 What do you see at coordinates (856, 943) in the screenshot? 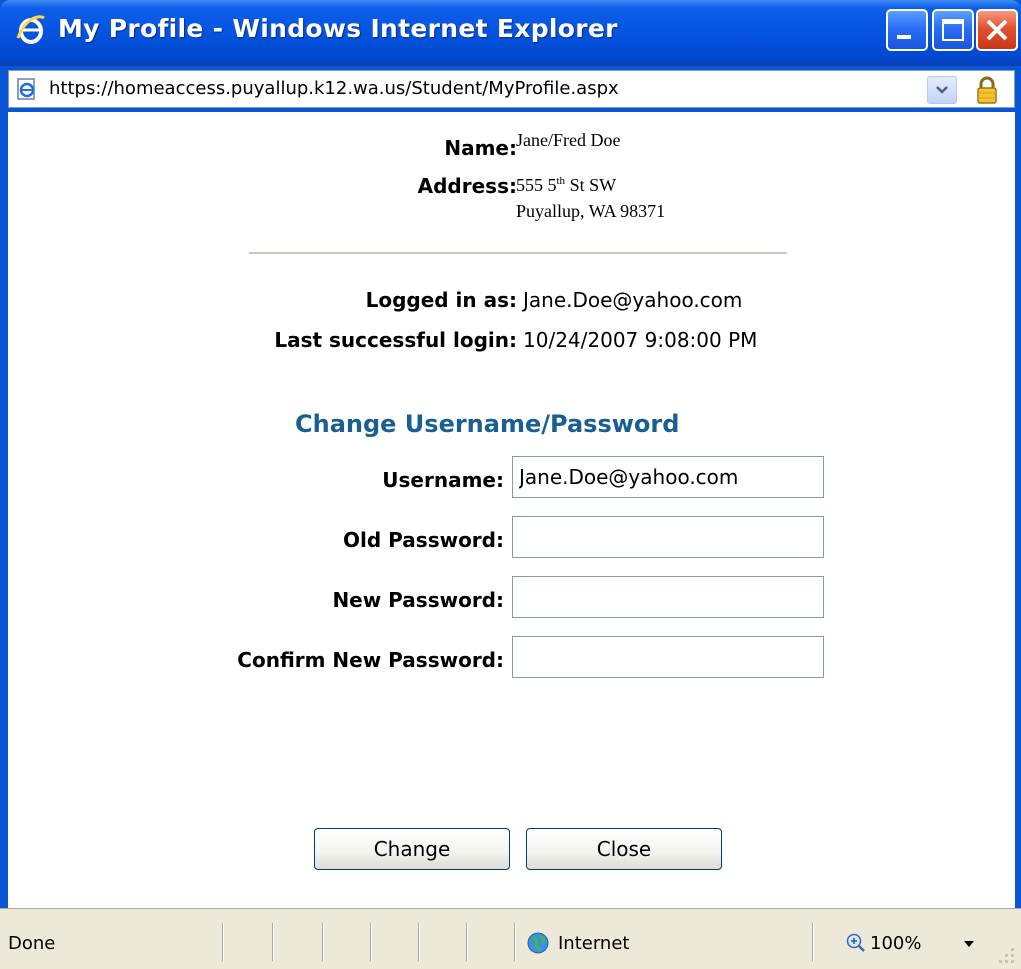
I see `zoom-icon` at bounding box center [856, 943].